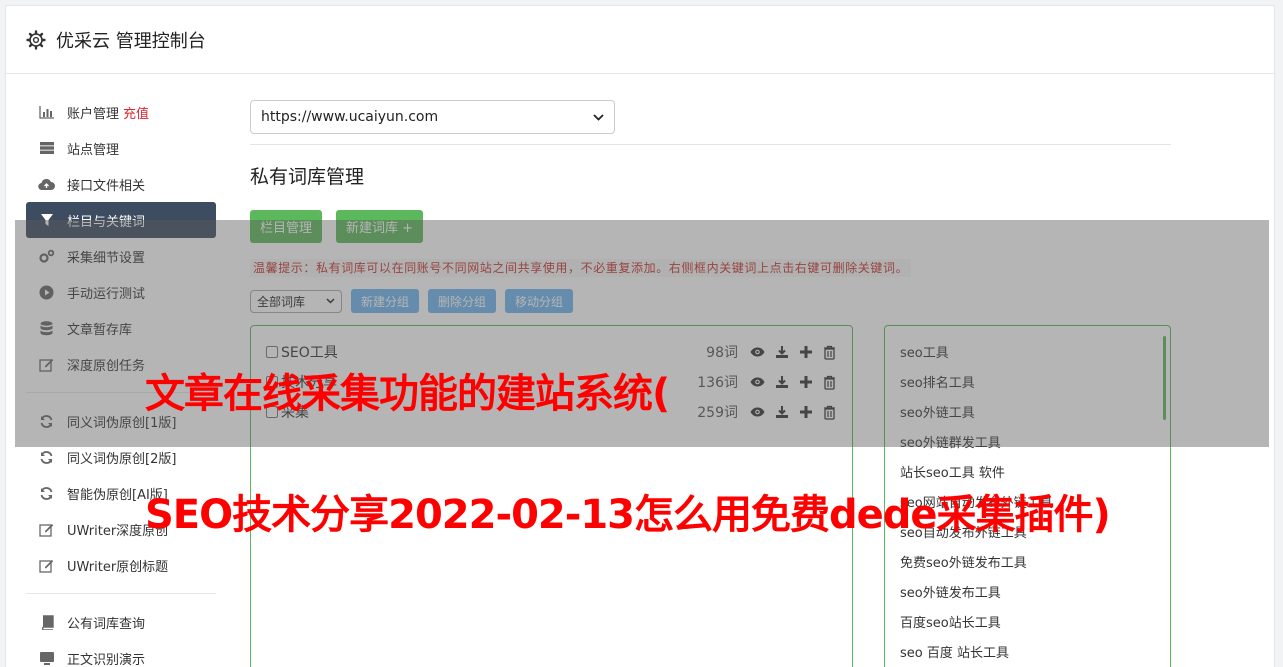 The height and width of the screenshot is (667, 1283). What do you see at coordinates (407, 394) in the screenshot?
I see `overlay-title-line-1: 文章在线采集功能的建站系统(` at bounding box center [407, 394].